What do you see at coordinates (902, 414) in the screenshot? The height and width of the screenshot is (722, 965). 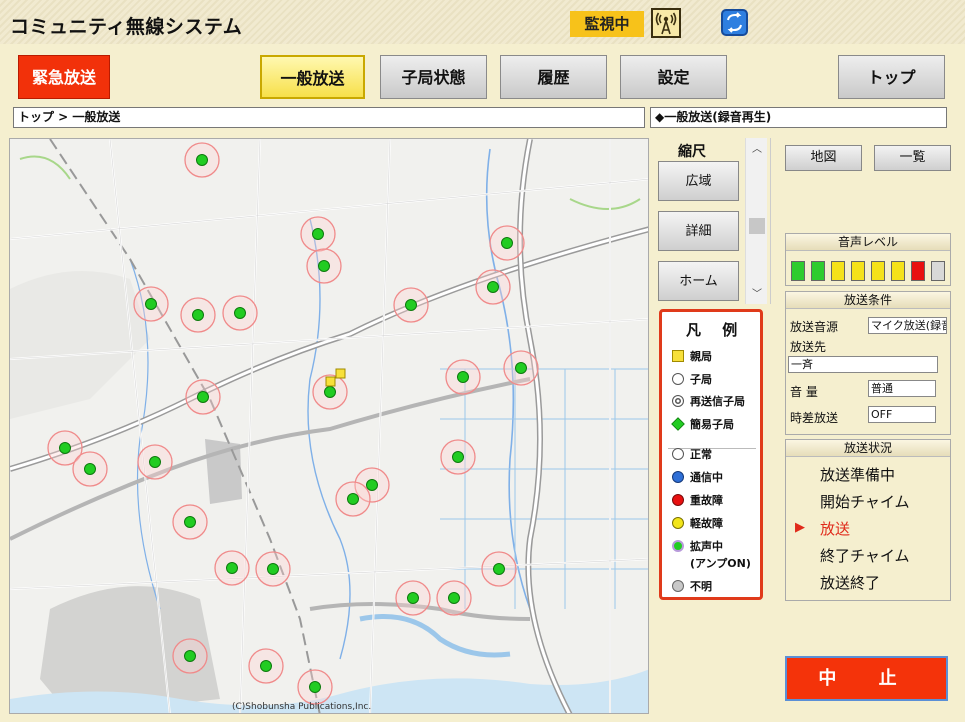 I see `delay-value: OFF` at bounding box center [902, 414].